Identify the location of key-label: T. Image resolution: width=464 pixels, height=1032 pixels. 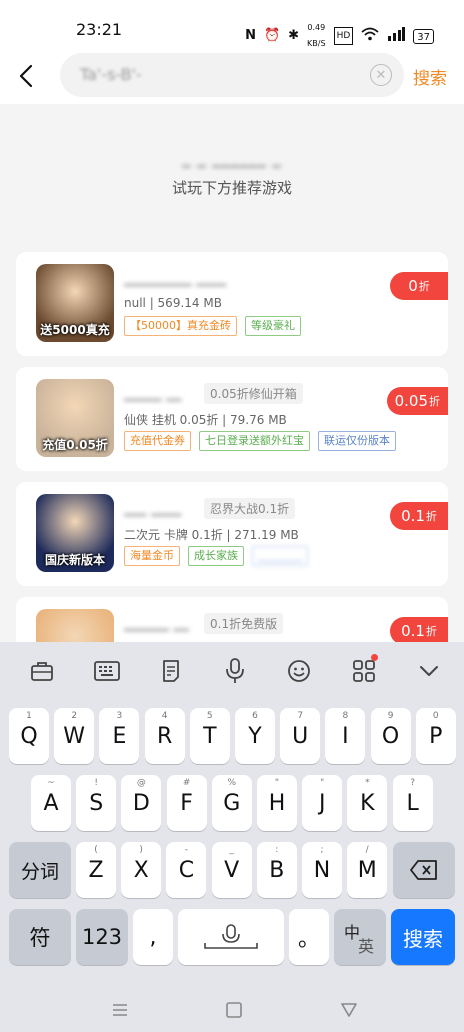
(210, 736).